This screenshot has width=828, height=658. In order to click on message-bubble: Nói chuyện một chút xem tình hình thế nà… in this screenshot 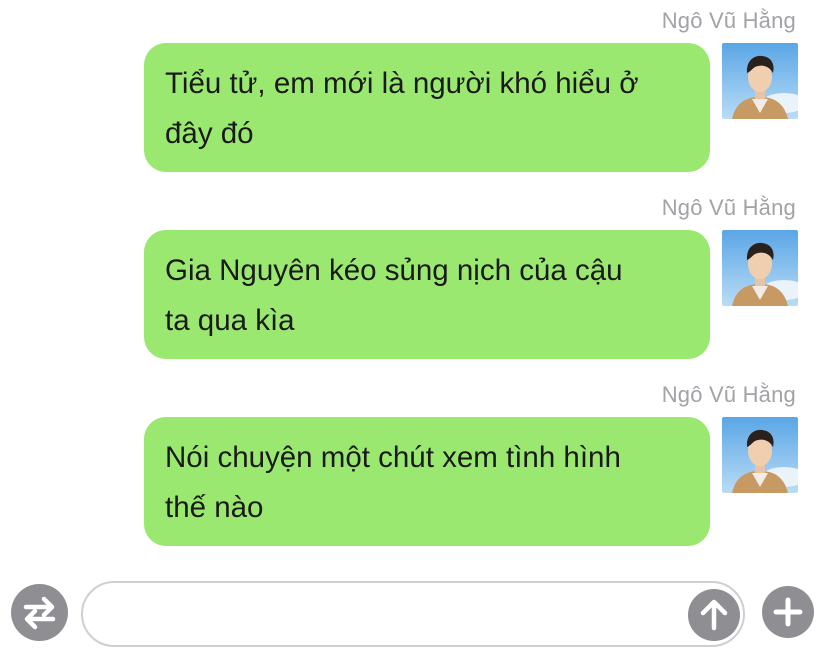, I will do `click(427, 481)`.